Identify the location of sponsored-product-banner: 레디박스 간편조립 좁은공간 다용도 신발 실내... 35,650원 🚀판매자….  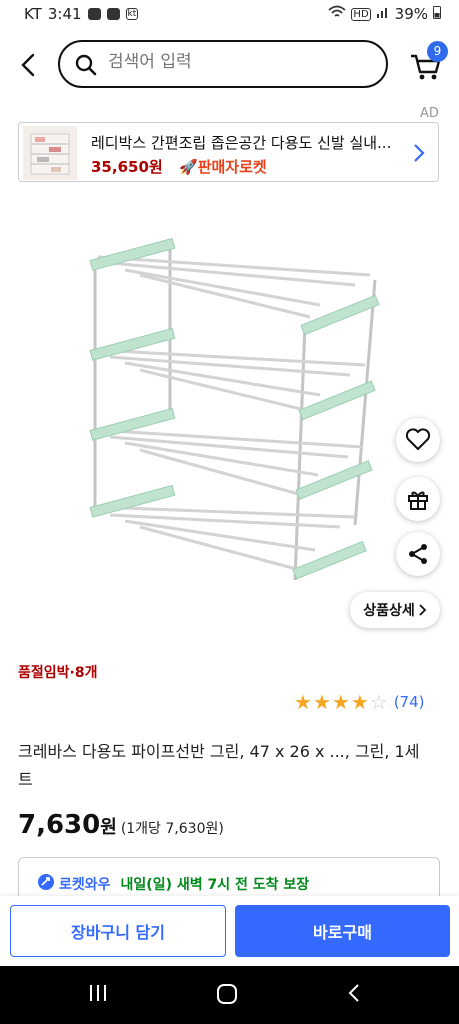
(228, 152).